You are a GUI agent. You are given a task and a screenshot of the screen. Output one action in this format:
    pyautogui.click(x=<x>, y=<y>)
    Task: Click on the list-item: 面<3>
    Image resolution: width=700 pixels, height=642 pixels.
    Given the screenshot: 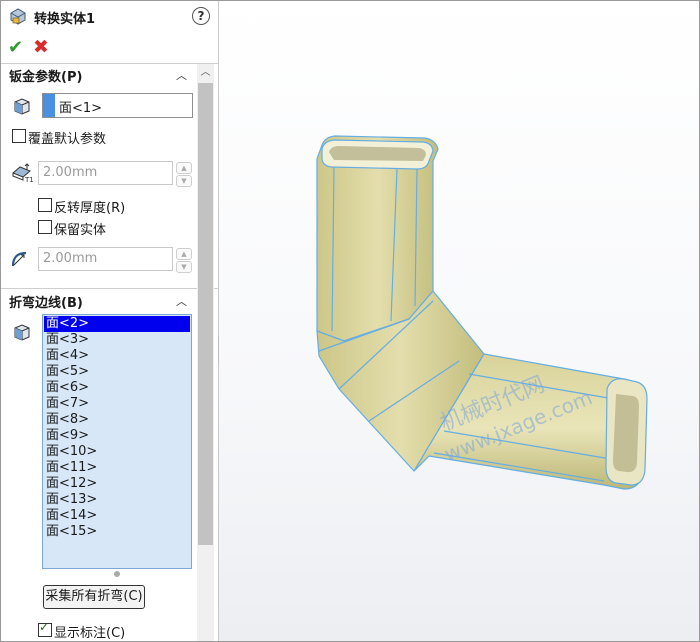 What is the action you would take?
    pyautogui.click(x=117, y=340)
    